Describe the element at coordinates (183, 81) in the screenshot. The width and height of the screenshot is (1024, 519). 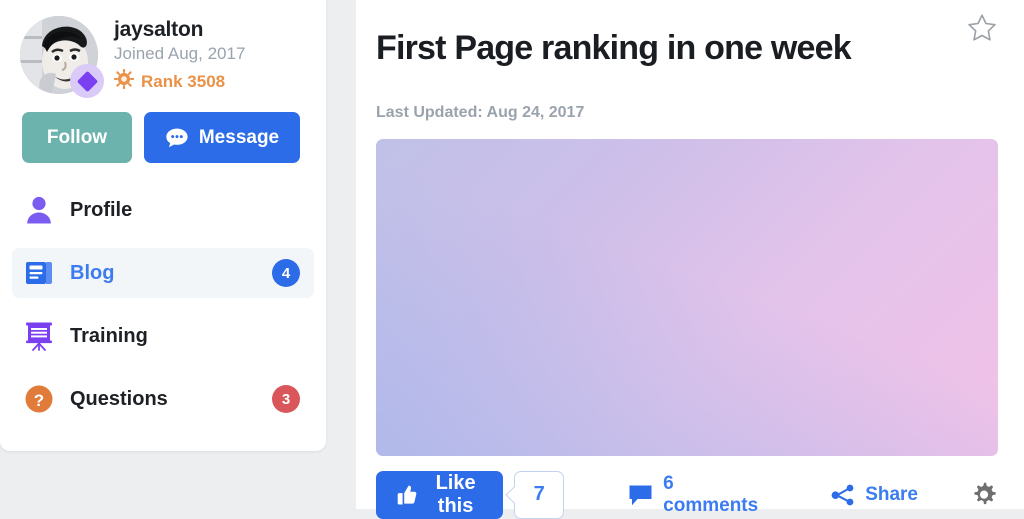
I see `rank-label: Rank 3508` at that location.